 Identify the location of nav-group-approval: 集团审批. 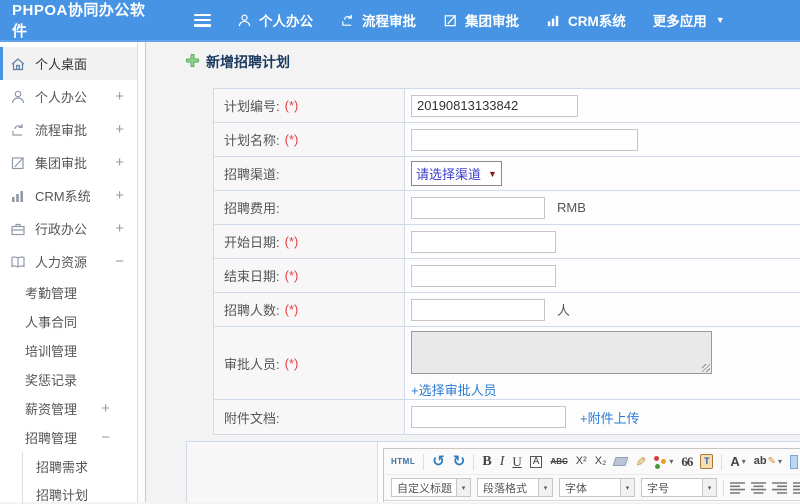
(481, 20).